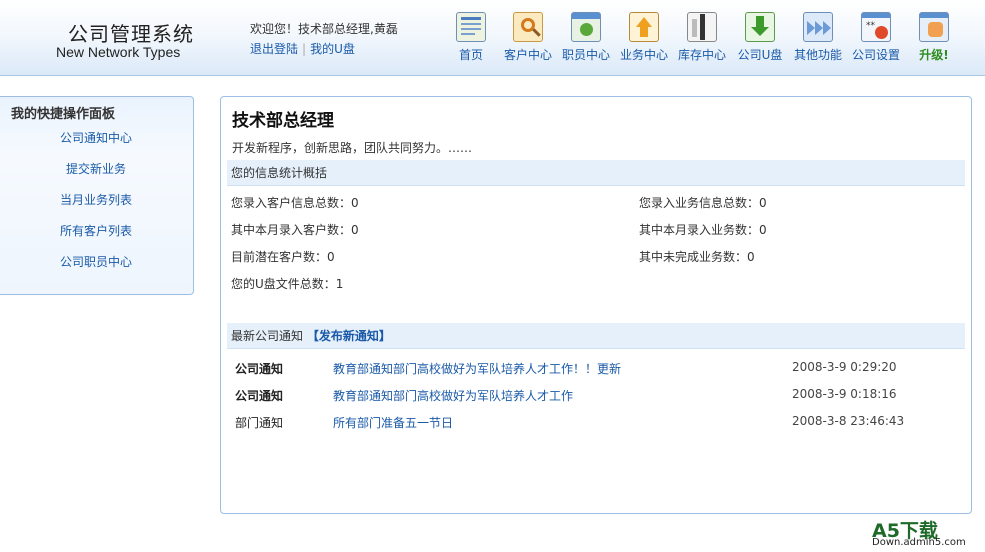 This screenshot has height=552, width=985. I want to click on quick-item: 当月业务列表, so click(97, 206).